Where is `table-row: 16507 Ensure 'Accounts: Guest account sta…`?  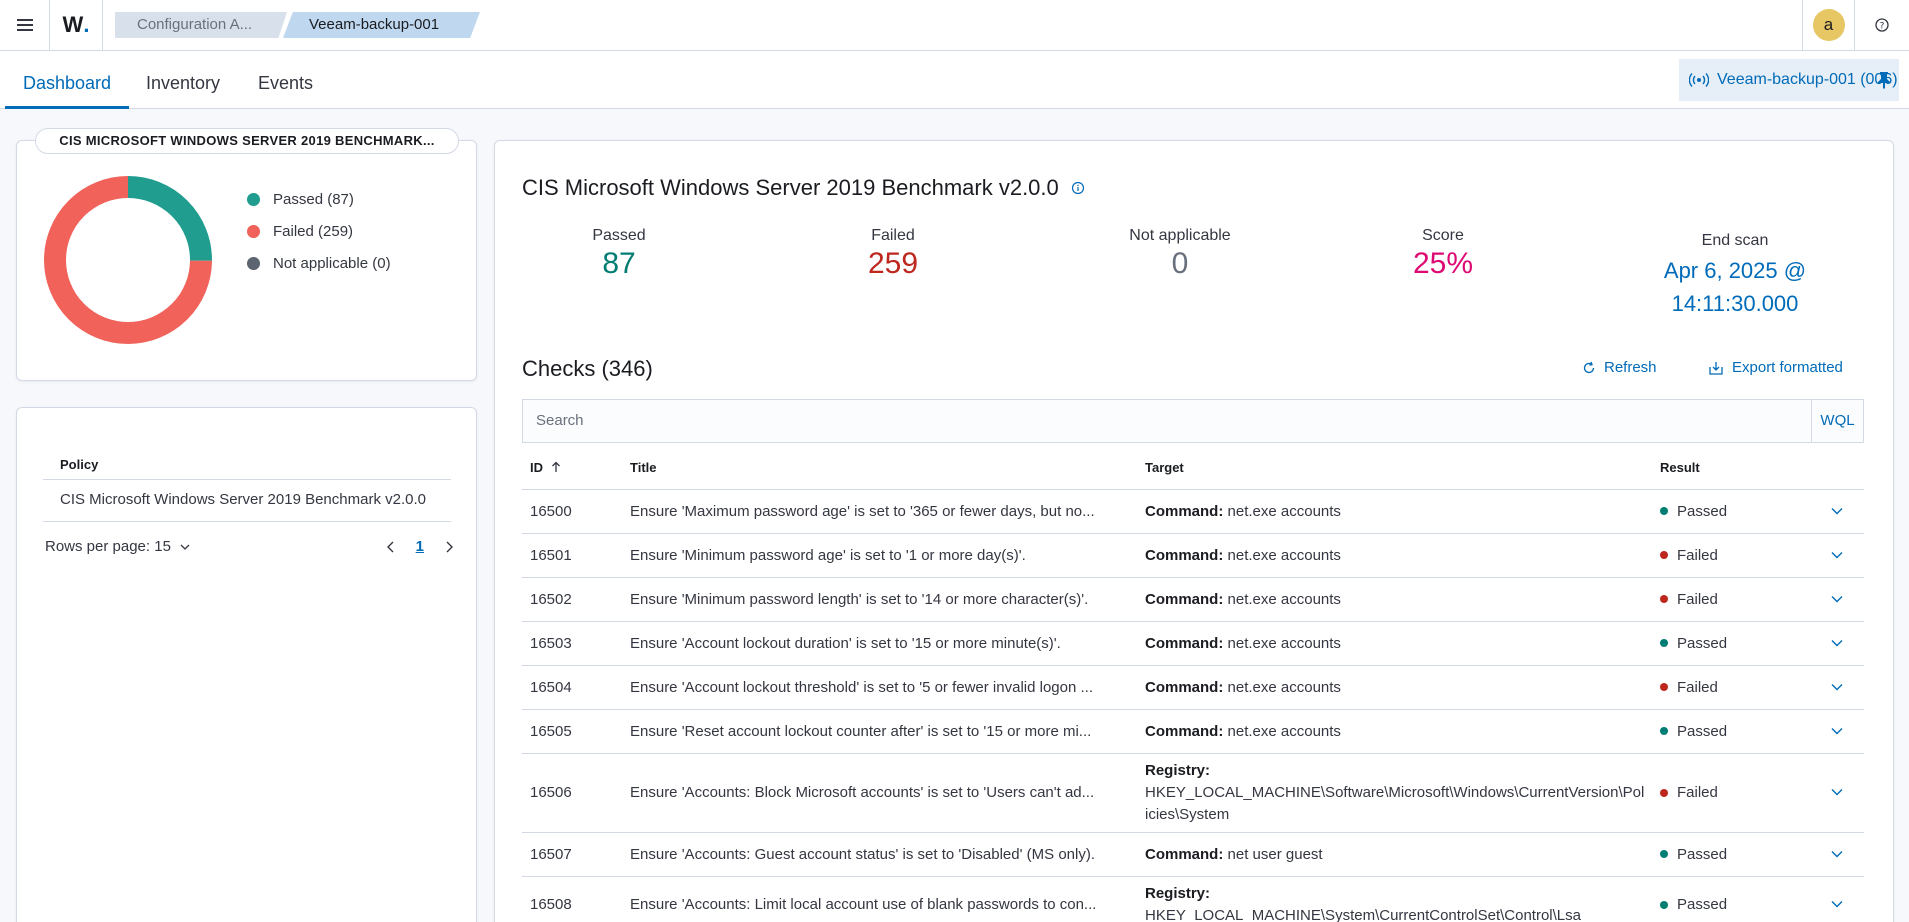 table-row: 16507 Ensure 'Accounts: Guest account sta… is located at coordinates (1193, 854).